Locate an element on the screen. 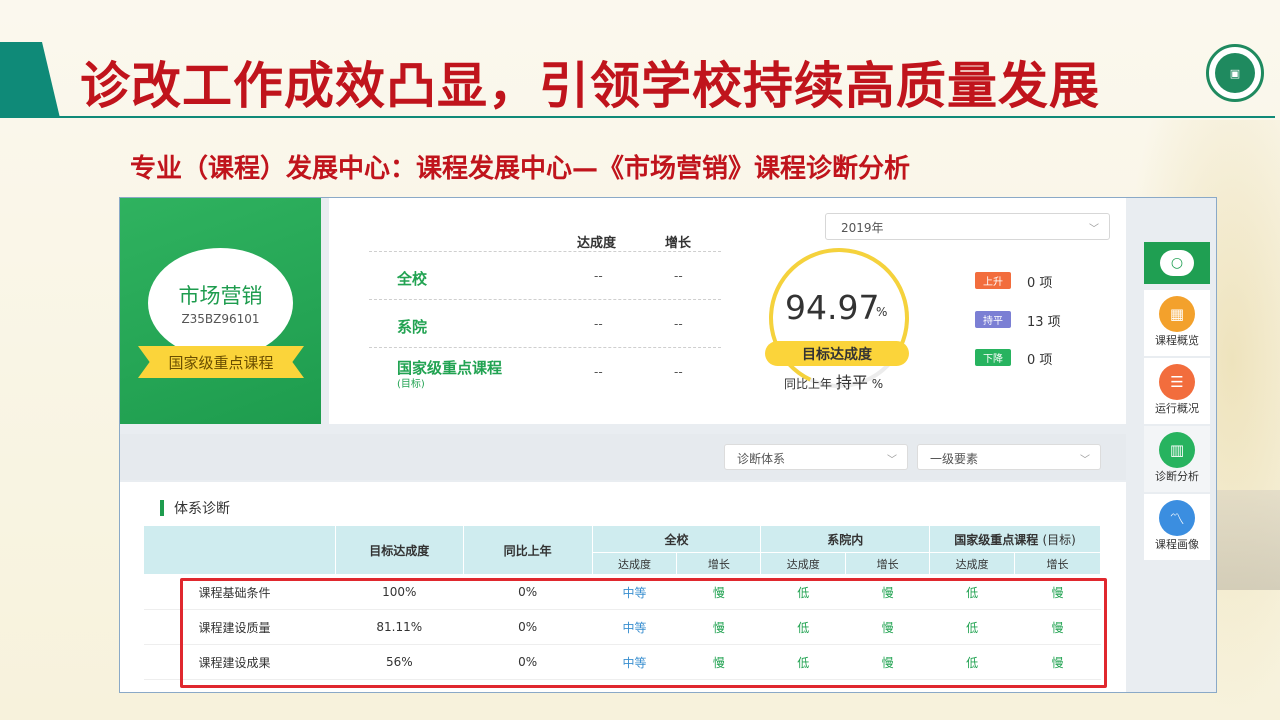 The width and height of the screenshot is (1280, 720). nav-item-portrait: 〽 课程画像 is located at coordinates (1177, 527).